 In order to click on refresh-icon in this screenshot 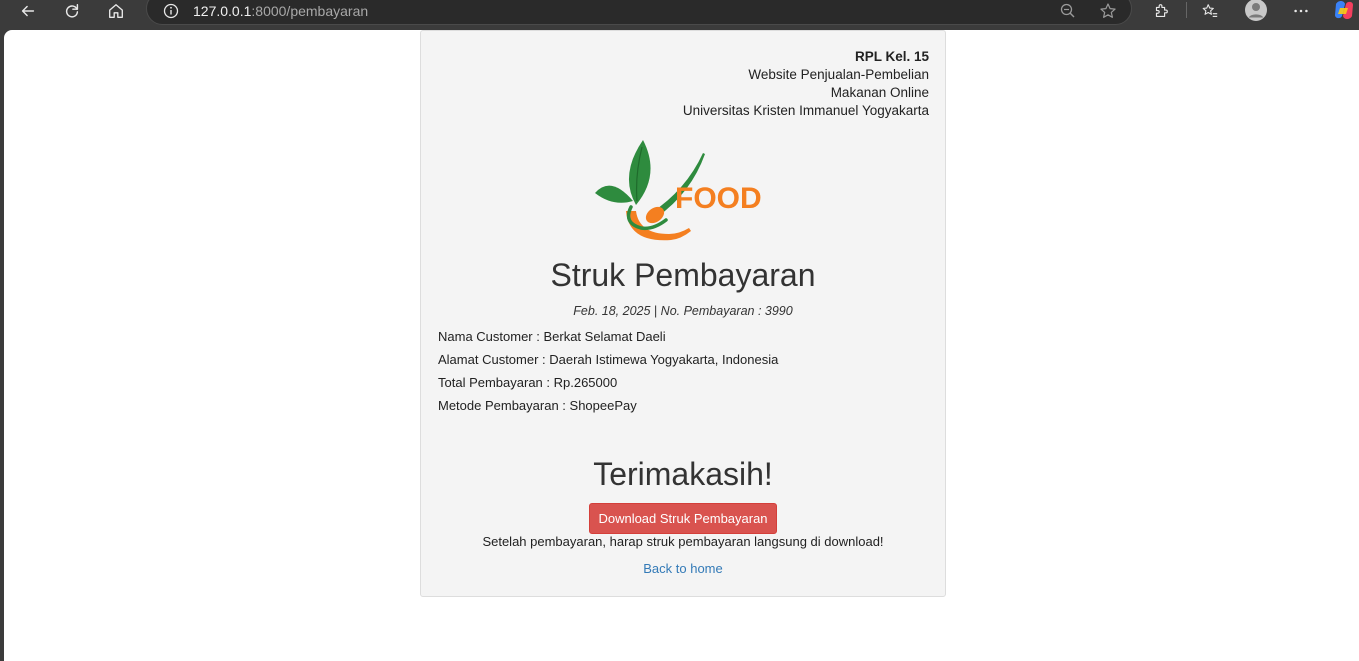, I will do `click(72, 11)`.